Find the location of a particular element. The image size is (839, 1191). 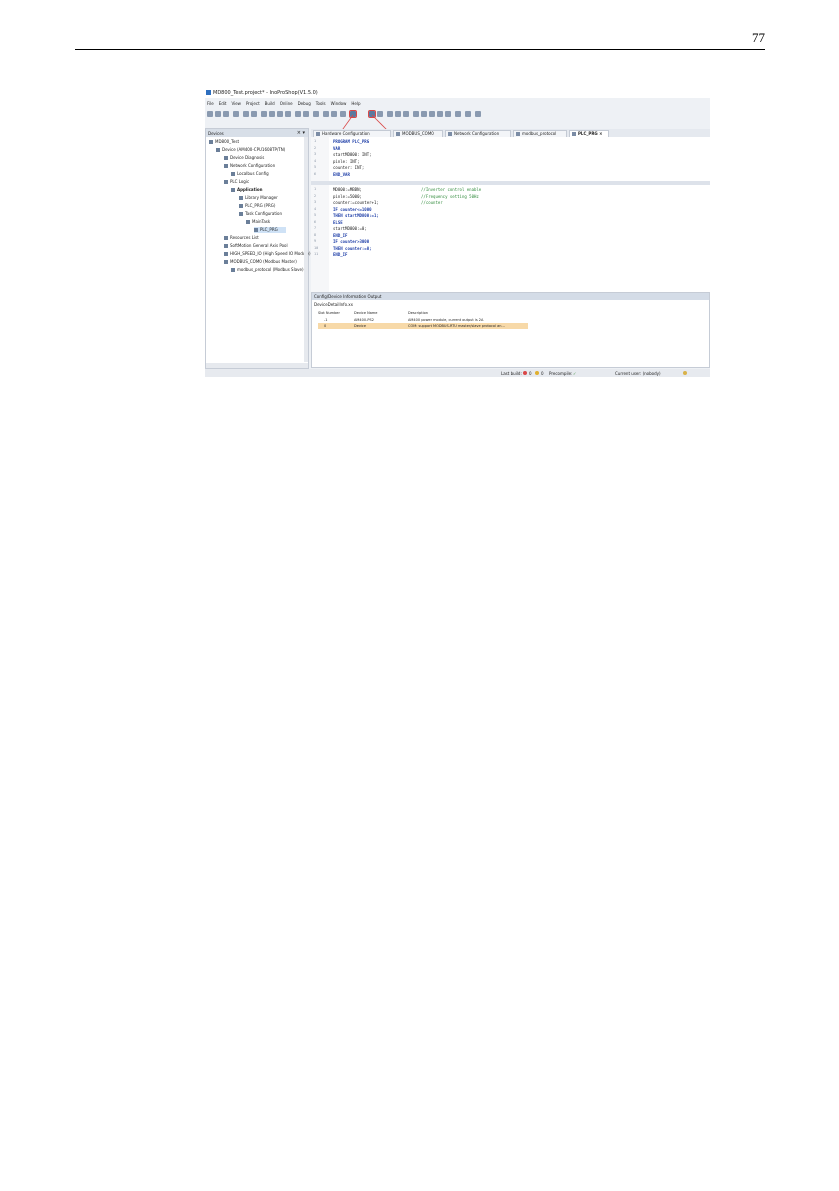

error-icon is located at coordinates (525, 373).